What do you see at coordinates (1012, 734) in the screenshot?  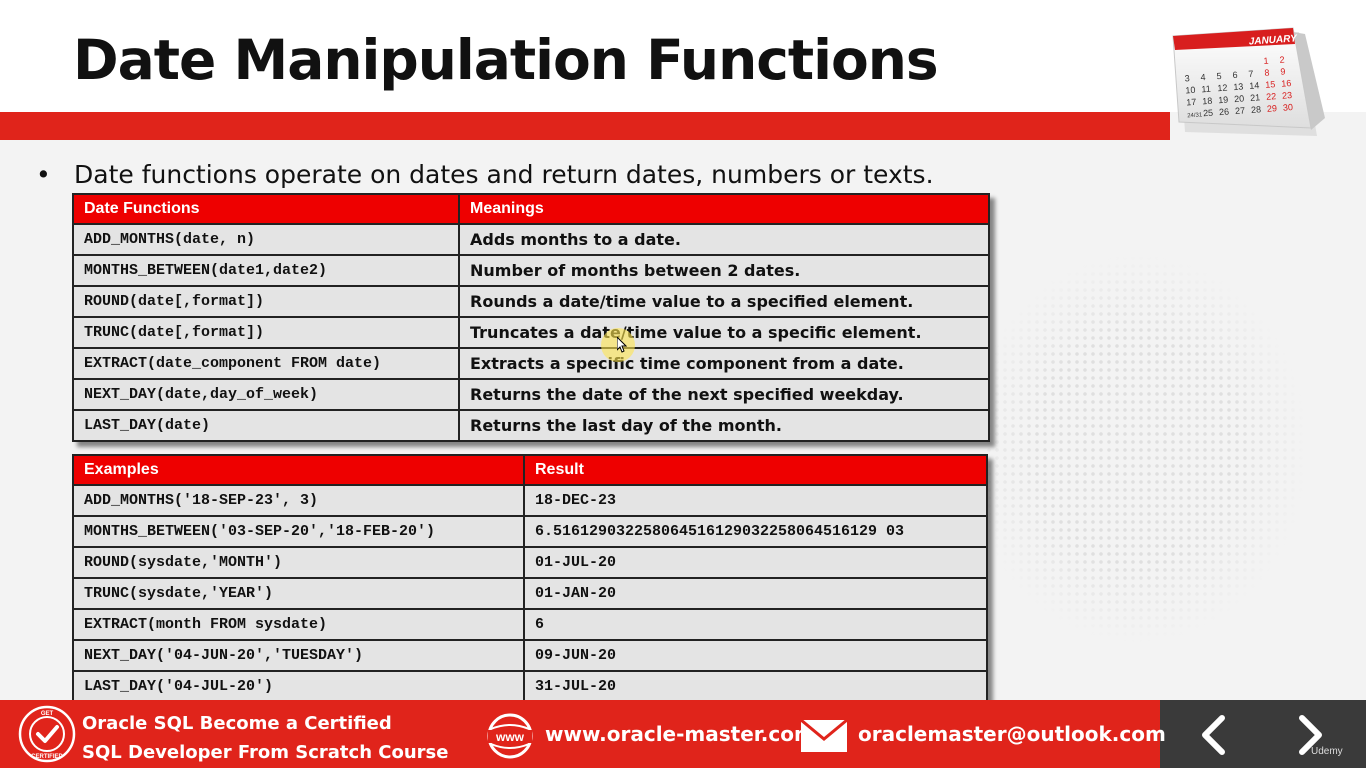 I see `email-link: oraclemaster@outlook.com` at bounding box center [1012, 734].